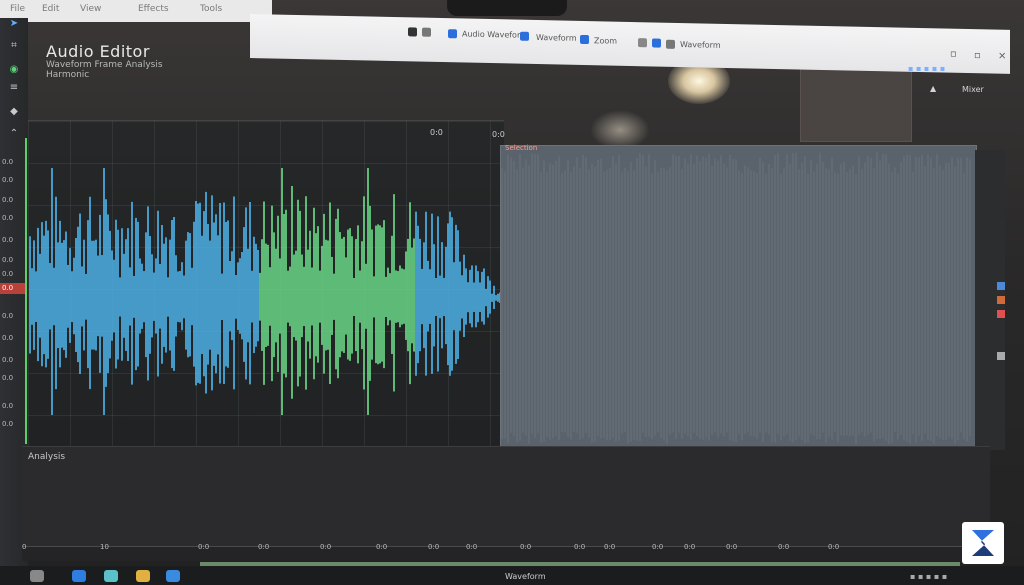  I want to click on right-tool-blue-icon, so click(1001, 286).